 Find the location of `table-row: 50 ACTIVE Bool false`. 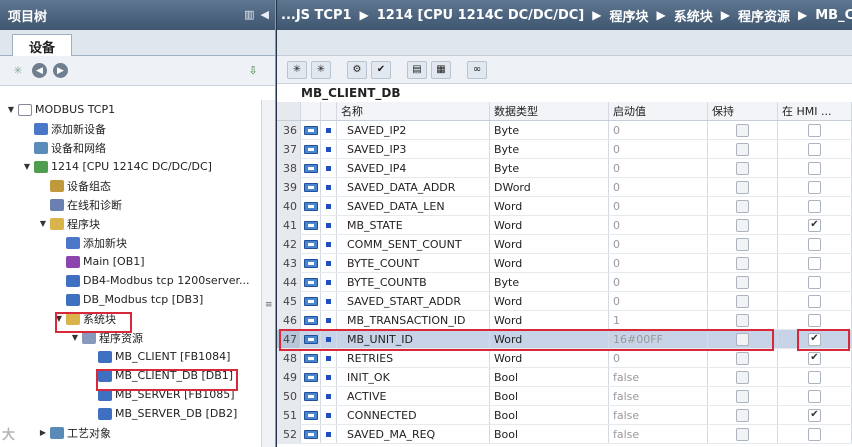

table-row: 50 ACTIVE Bool false is located at coordinates (564, 396).